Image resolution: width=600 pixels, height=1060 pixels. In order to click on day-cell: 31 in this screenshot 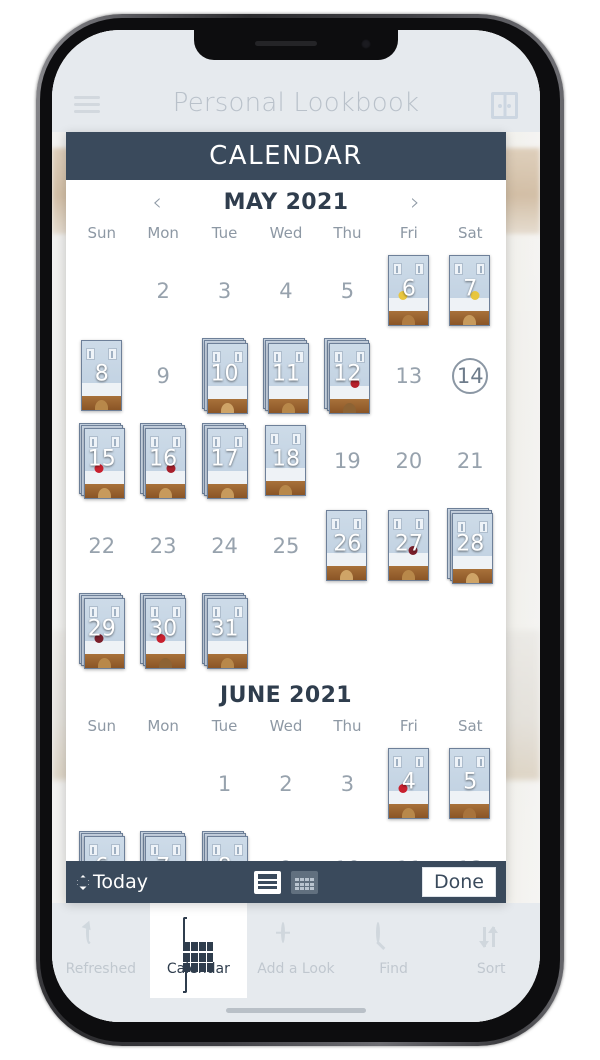, I will do `click(224, 630)`.